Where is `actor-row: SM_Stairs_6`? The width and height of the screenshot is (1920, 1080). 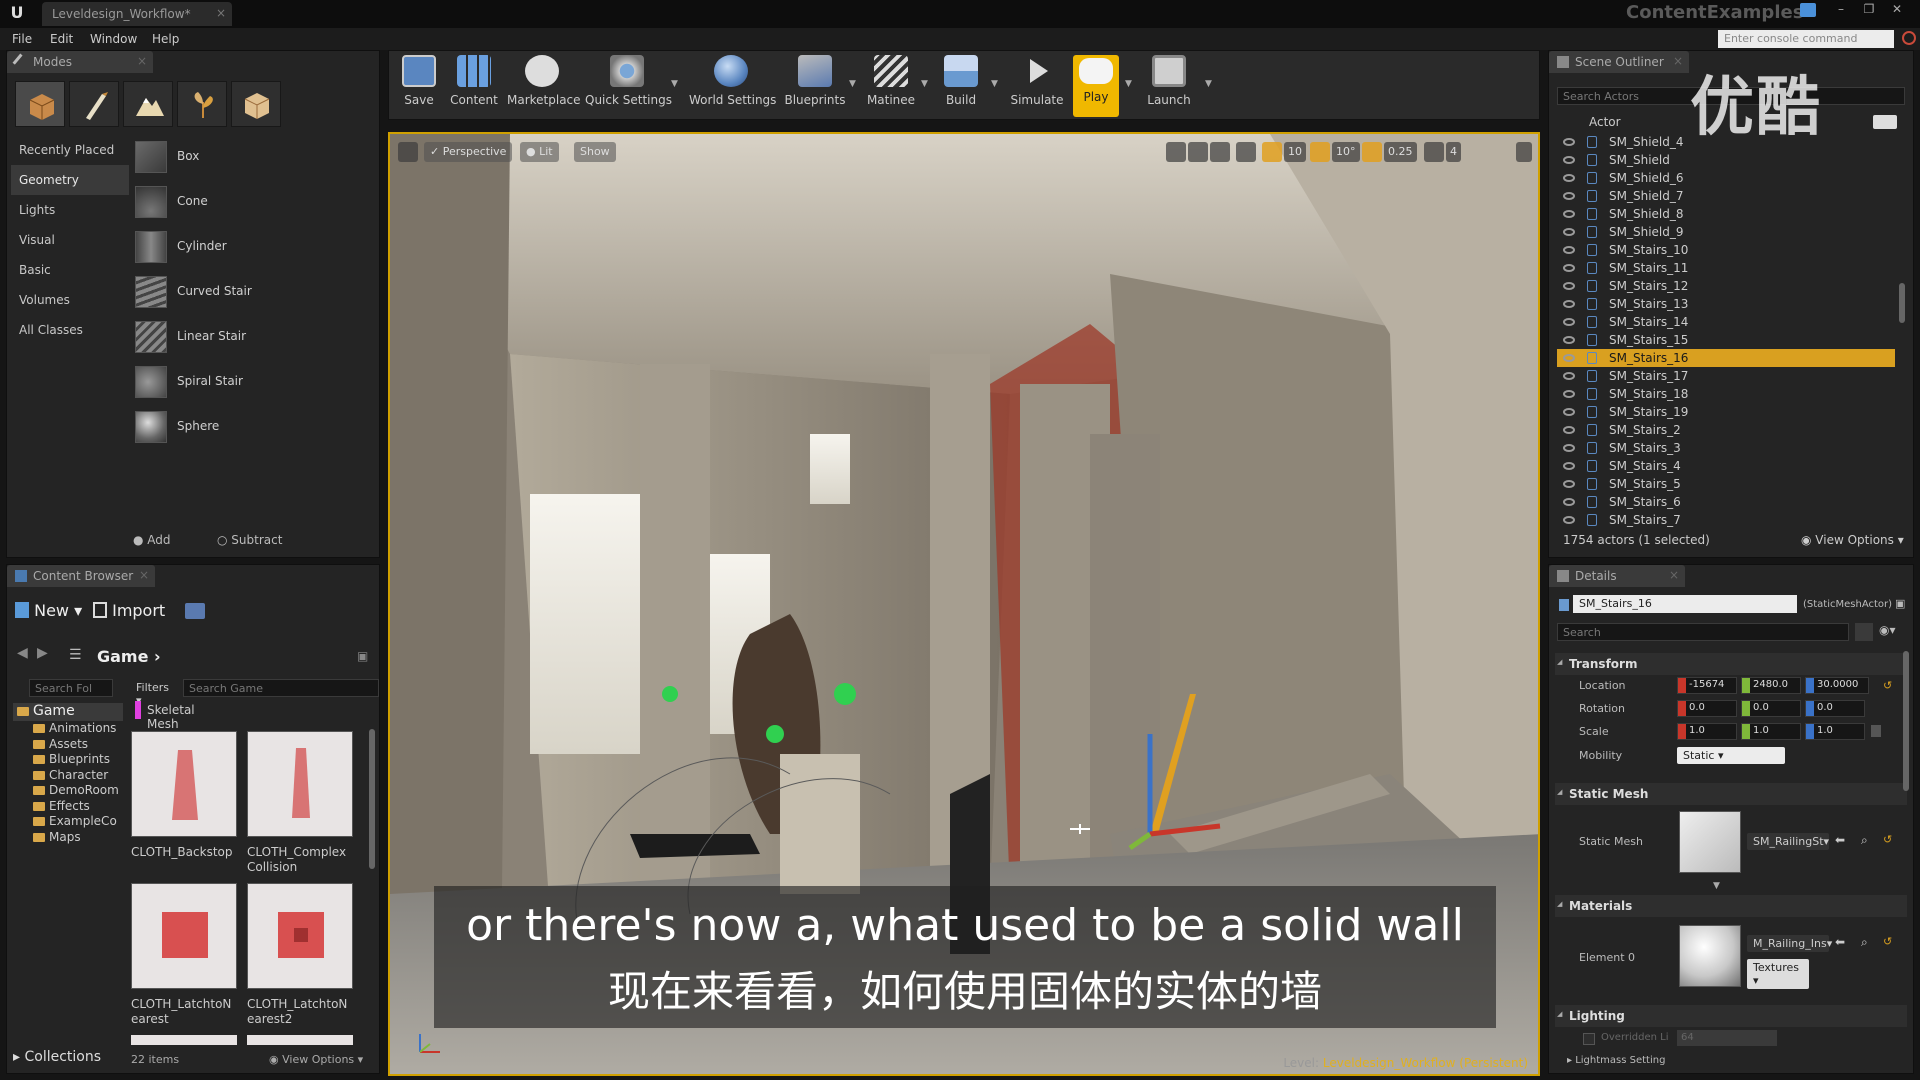
actor-row: SM_Stairs_6 is located at coordinates (1726, 502).